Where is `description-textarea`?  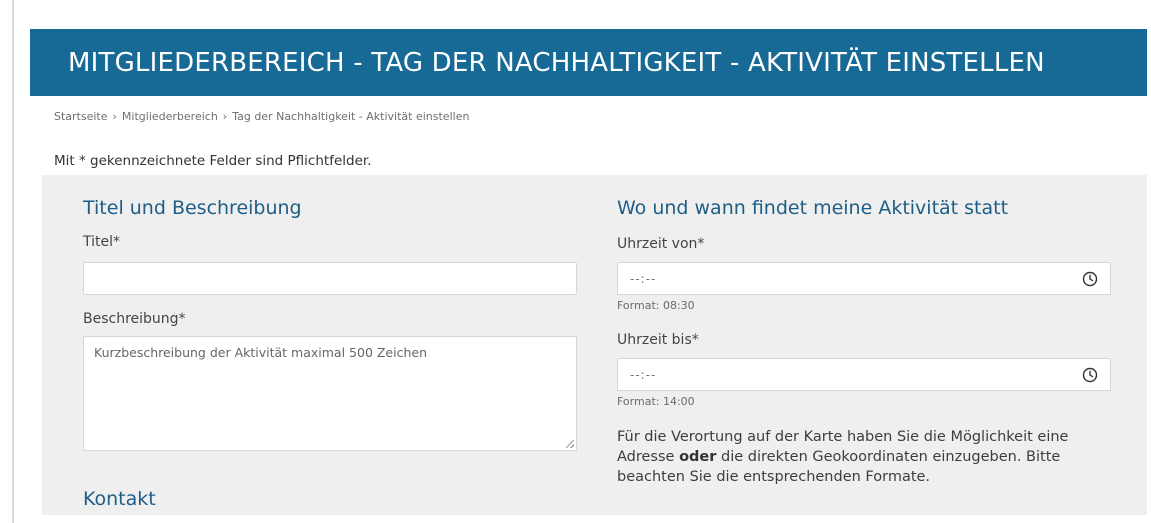
description-textarea is located at coordinates (330, 393).